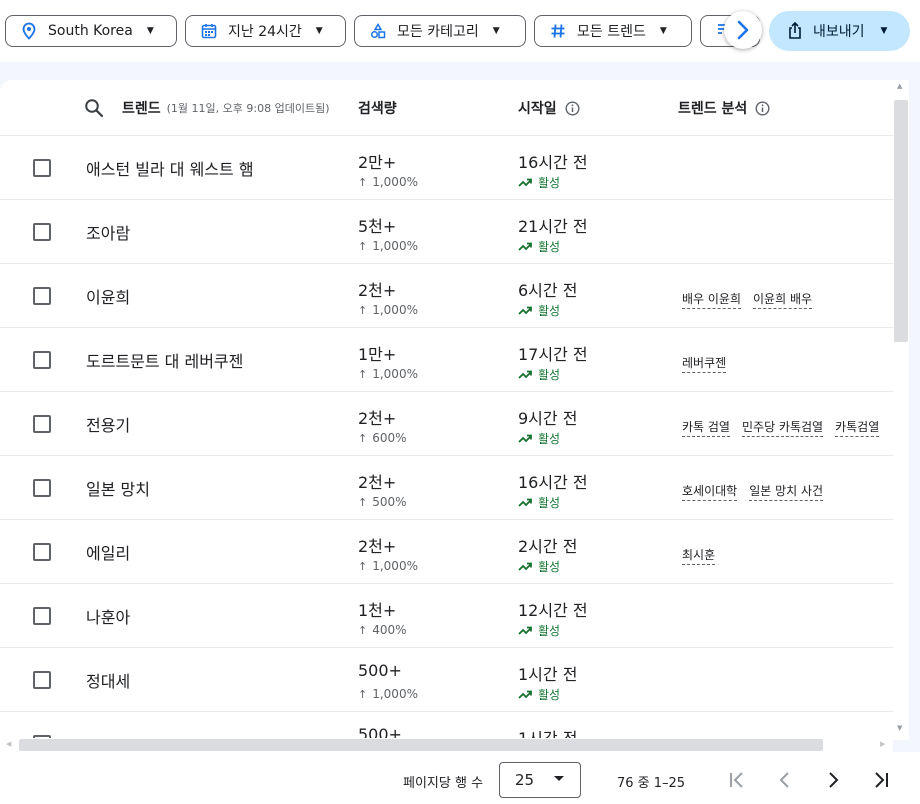  Describe the element at coordinates (118, 488) in the screenshot. I see `trend-title: 일본 망치` at that location.